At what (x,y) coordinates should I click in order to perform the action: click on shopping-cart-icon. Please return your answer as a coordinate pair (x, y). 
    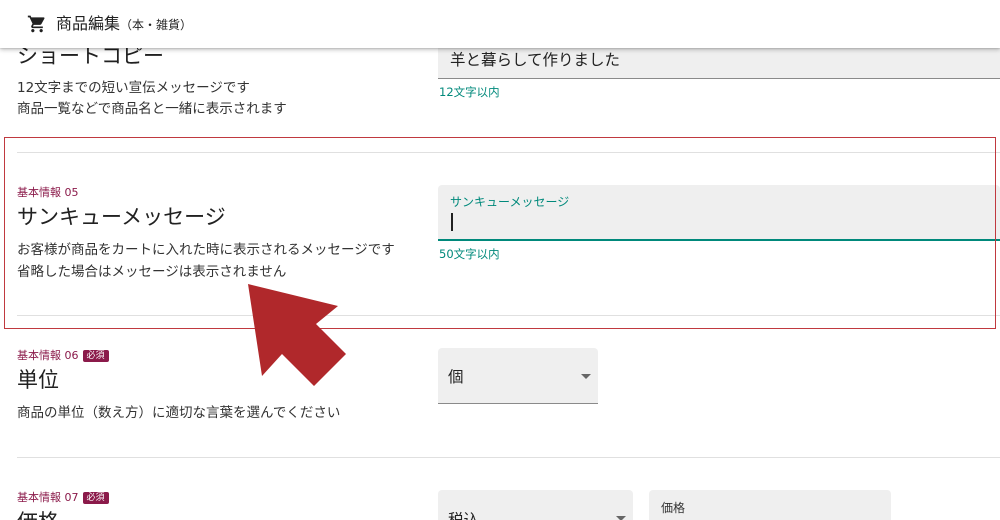
    Looking at the image, I should click on (36, 24).